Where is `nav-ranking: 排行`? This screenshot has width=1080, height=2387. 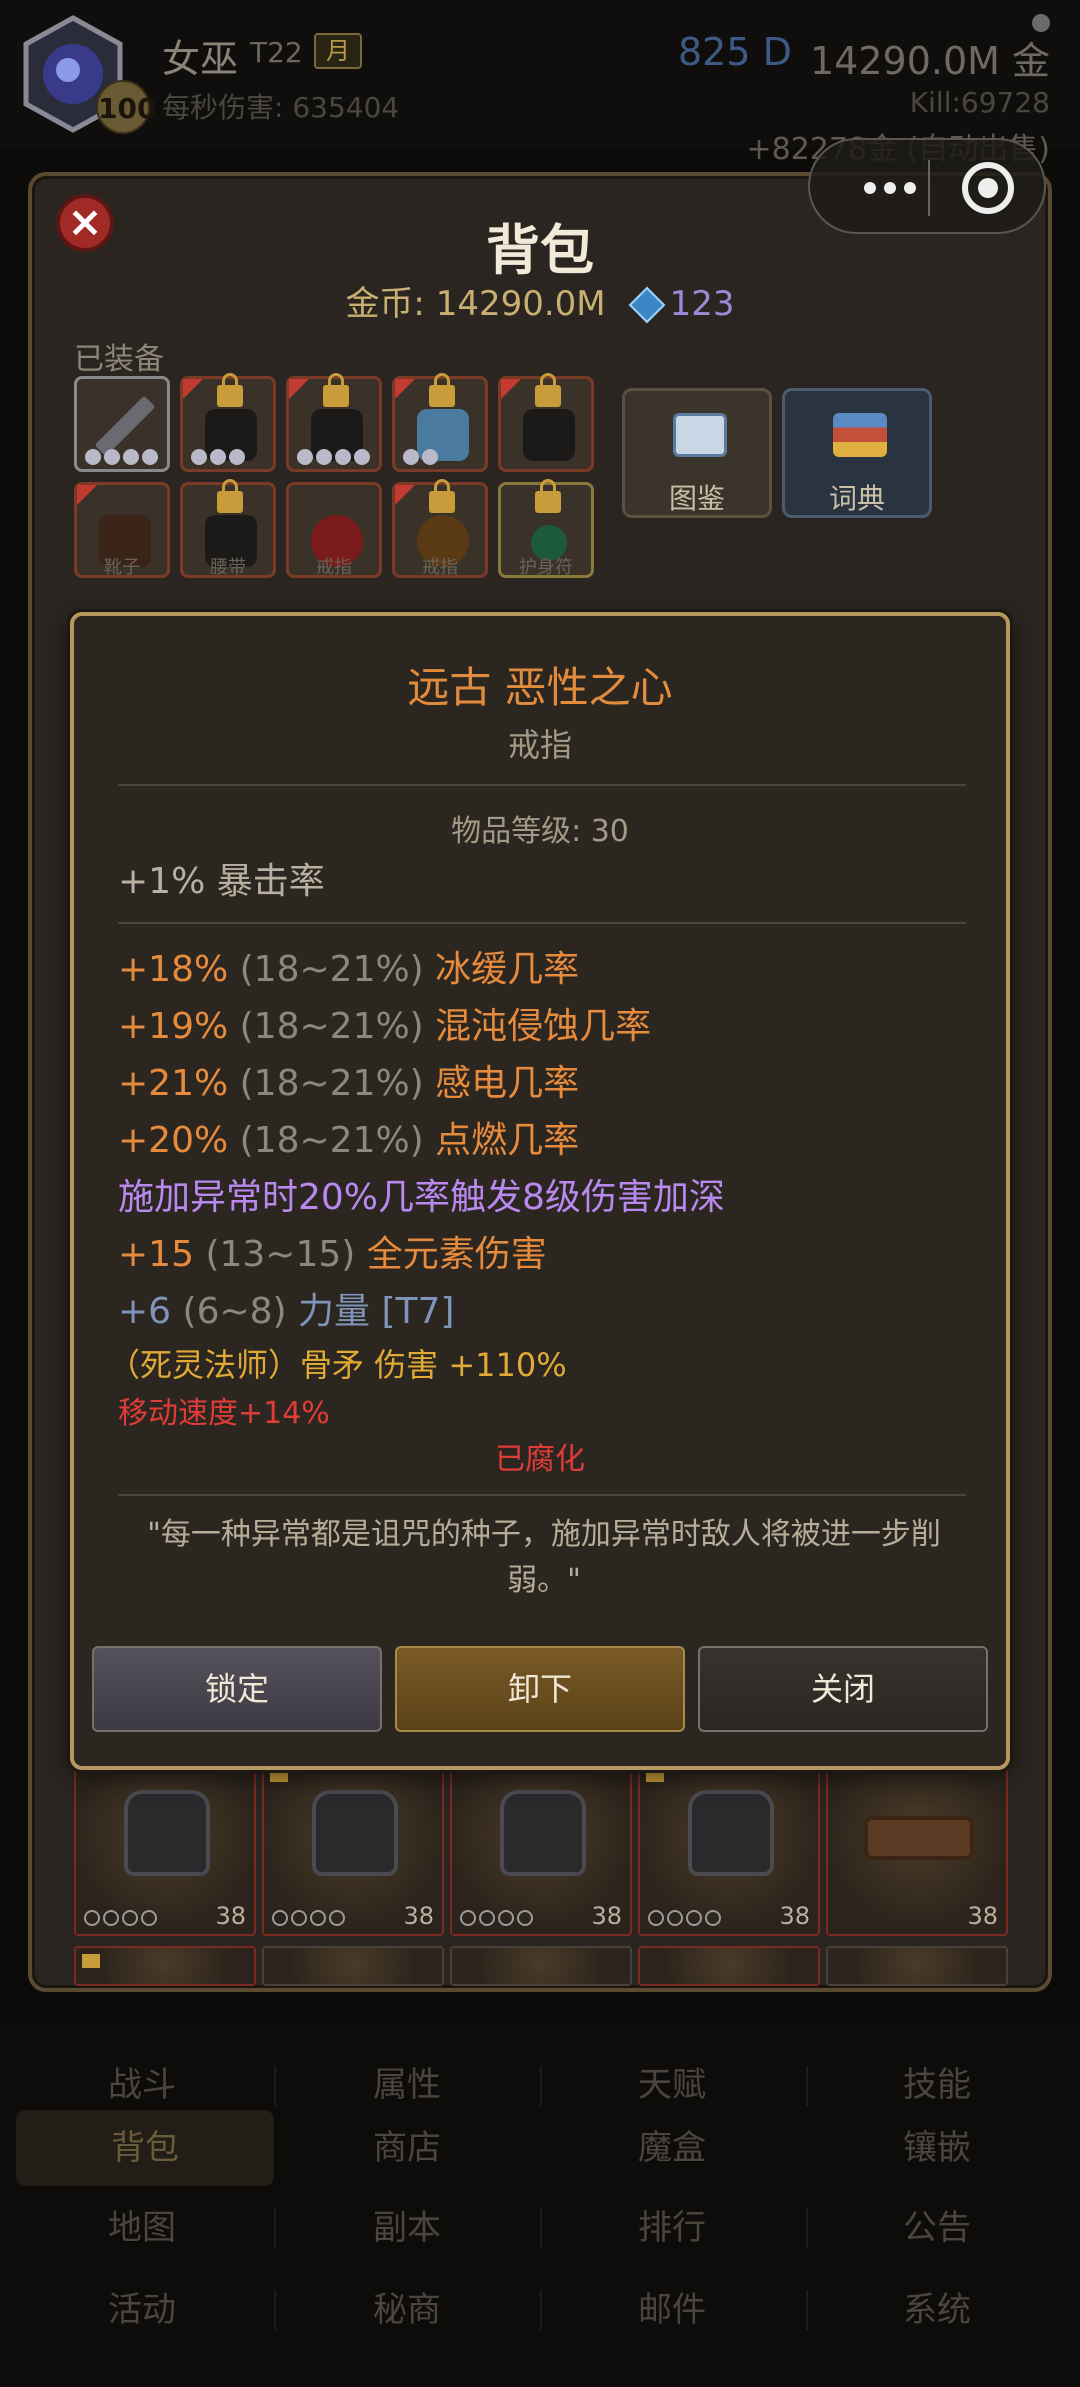 nav-ranking: 排行 is located at coordinates (672, 2228).